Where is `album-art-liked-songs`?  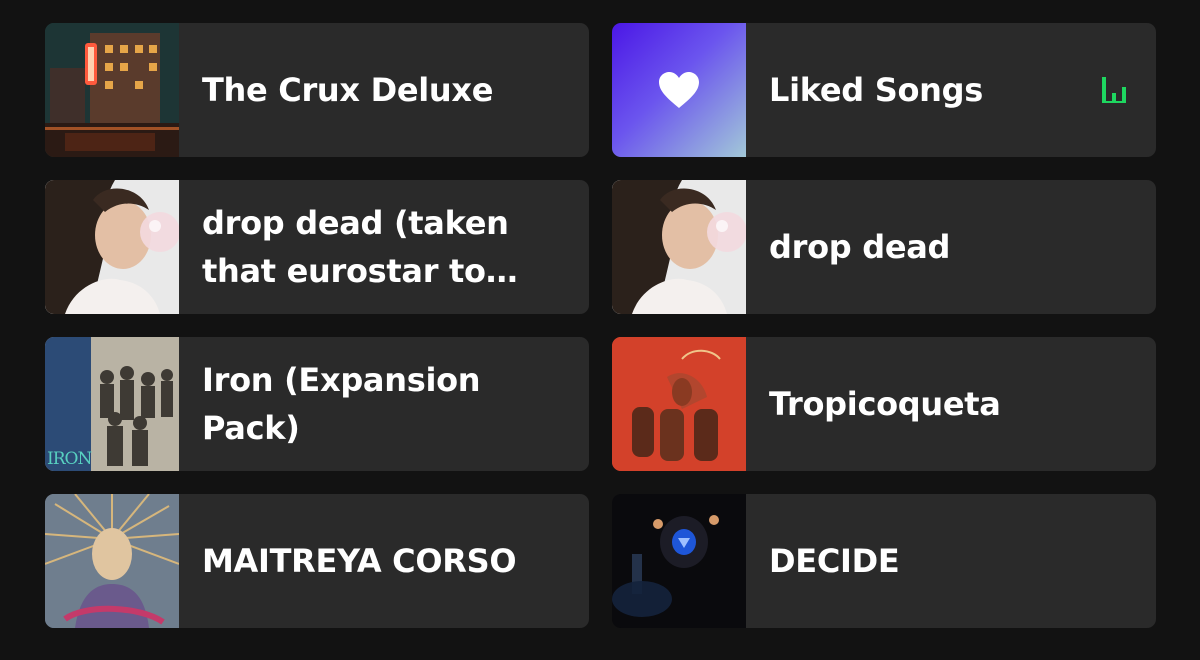
album-art-liked-songs is located at coordinates (679, 90).